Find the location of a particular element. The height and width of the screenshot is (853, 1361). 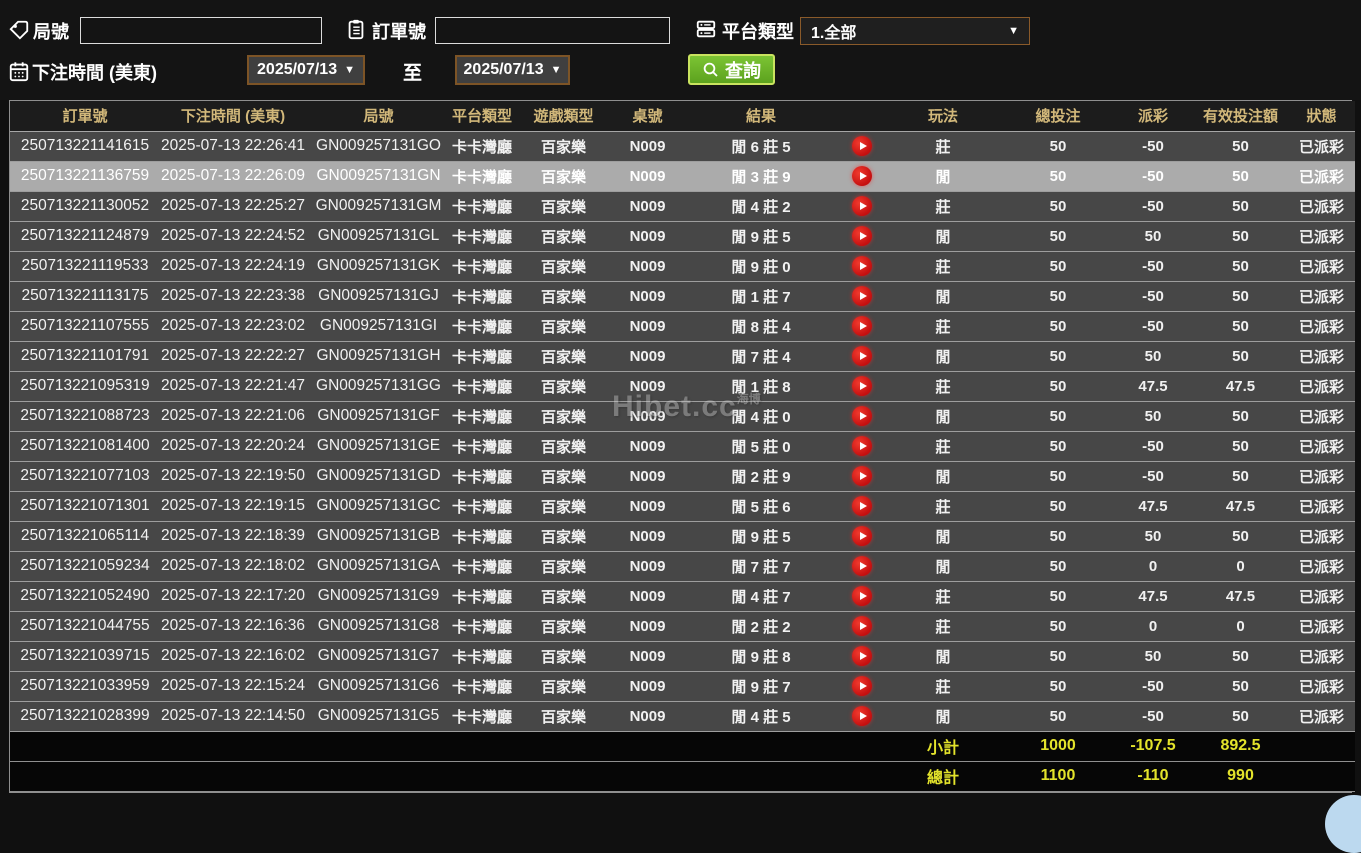

platform-type-icon is located at coordinates (706, 29).